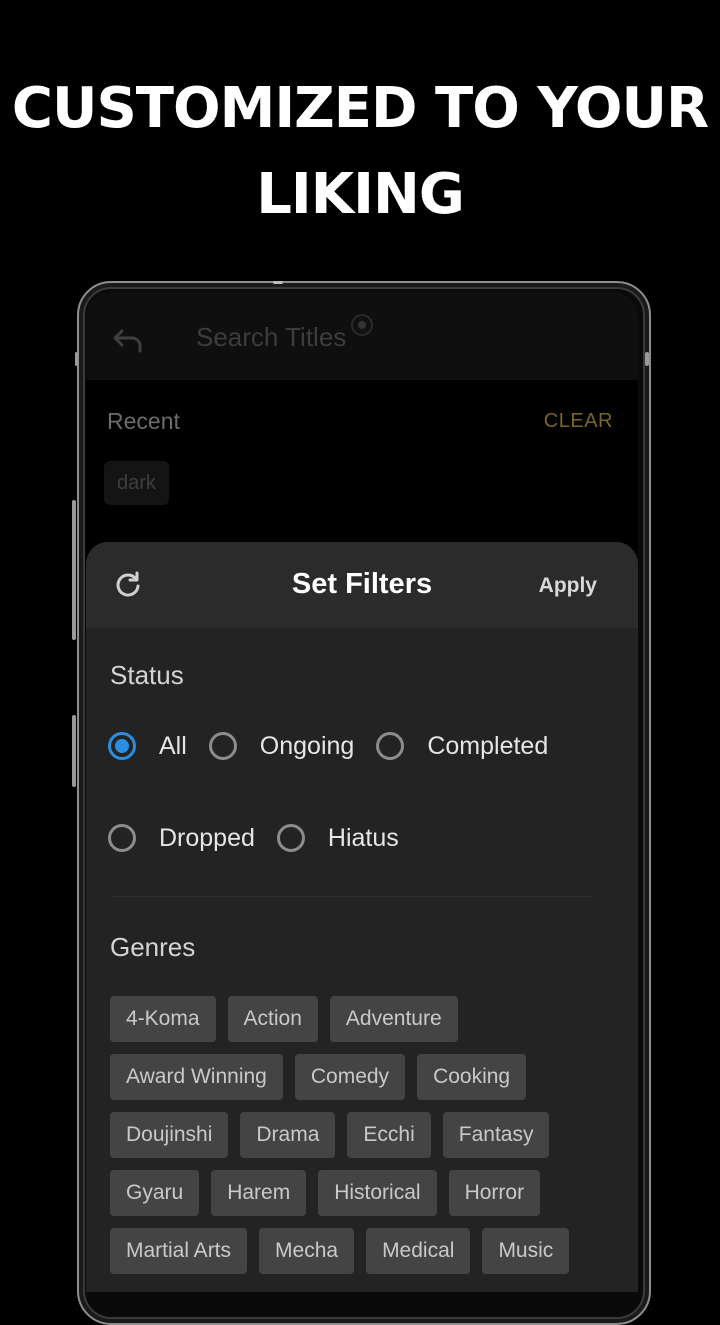  Describe the element at coordinates (264, 838) in the screenshot. I see `status-row-2: Dropped Hiatus` at that location.